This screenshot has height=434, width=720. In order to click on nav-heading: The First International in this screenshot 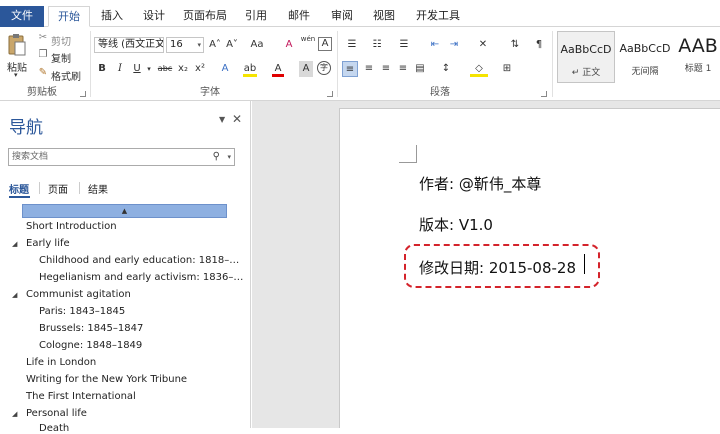, I will do `click(81, 396)`.